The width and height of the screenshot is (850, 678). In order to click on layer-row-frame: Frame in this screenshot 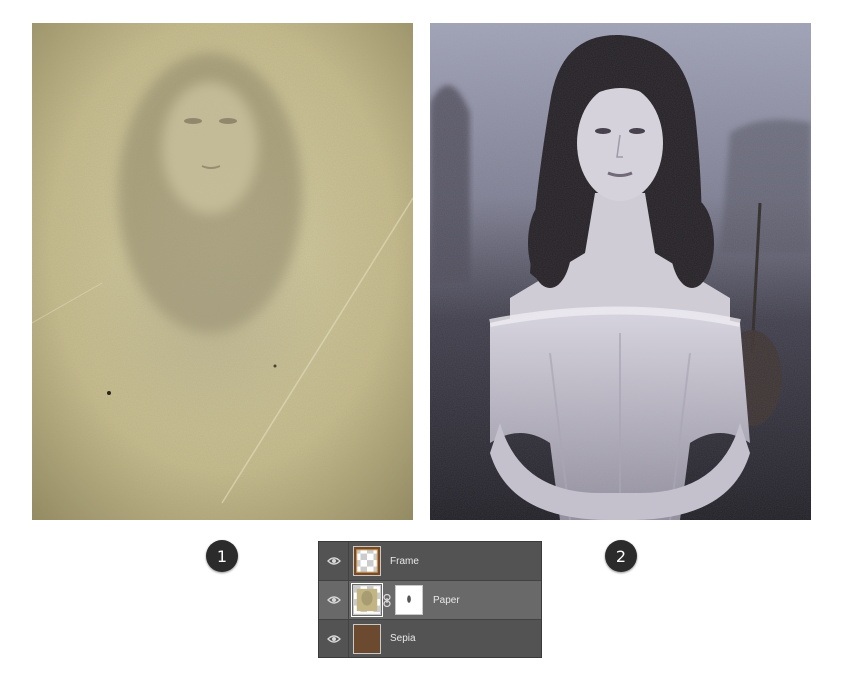, I will do `click(430, 561)`.